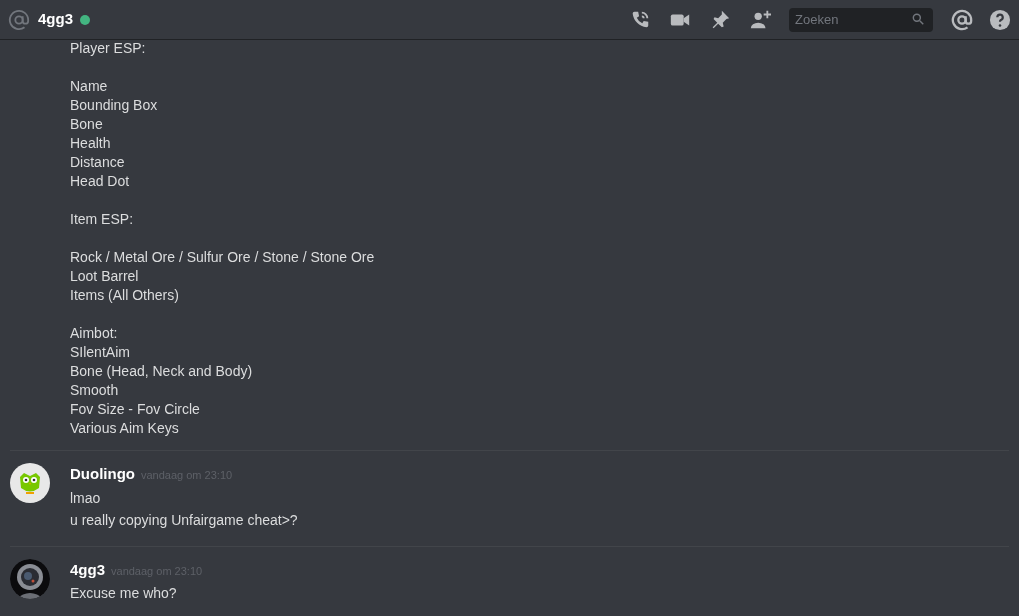 This screenshot has height=616, width=1019. I want to click on message-line: Bone (Head, Neck and Body), so click(162, 371).